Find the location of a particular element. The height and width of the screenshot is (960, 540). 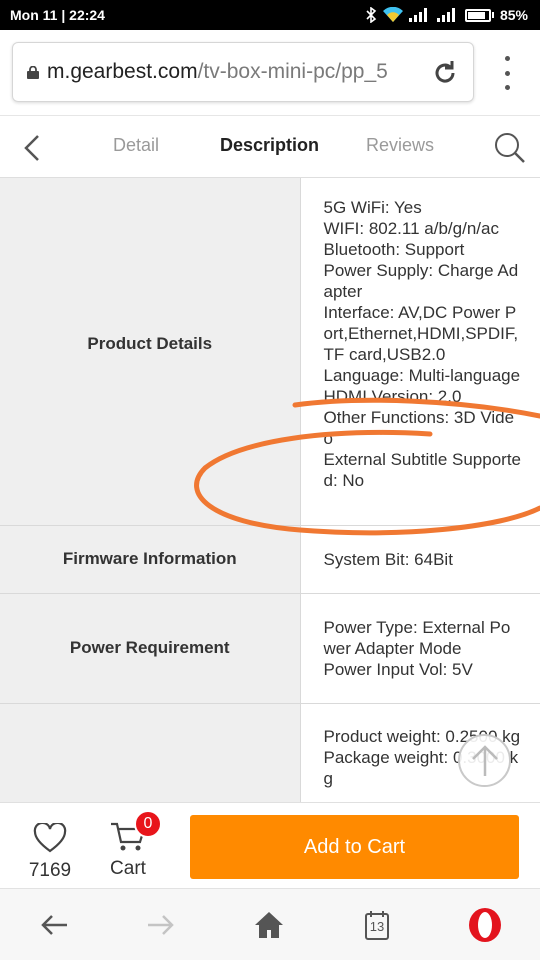

cart-action-bar: 7169 Cart 0 Add to Cart is located at coordinates (270, 845).